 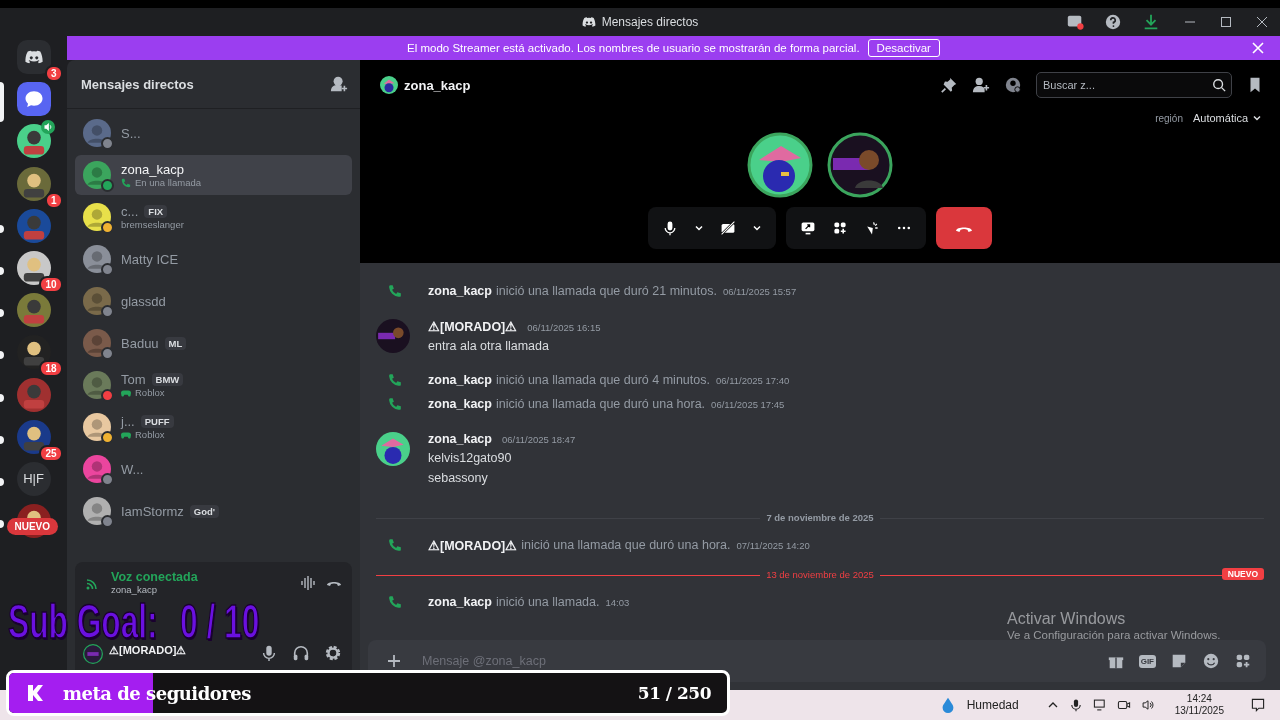 What do you see at coordinates (1113, 22) in the screenshot?
I see `help-icon` at bounding box center [1113, 22].